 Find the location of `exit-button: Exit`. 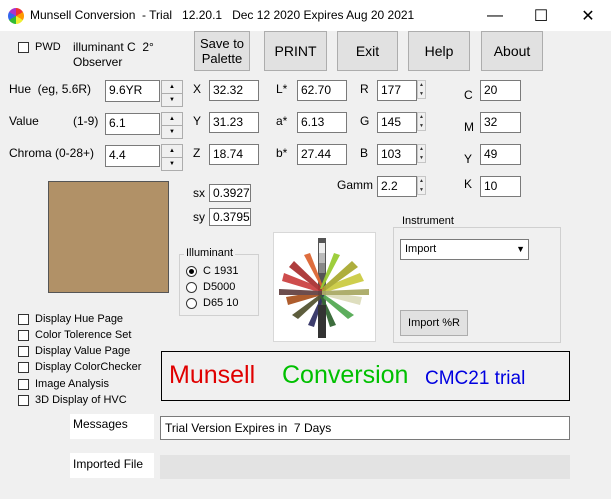

exit-button: Exit is located at coordinates (367, 51).